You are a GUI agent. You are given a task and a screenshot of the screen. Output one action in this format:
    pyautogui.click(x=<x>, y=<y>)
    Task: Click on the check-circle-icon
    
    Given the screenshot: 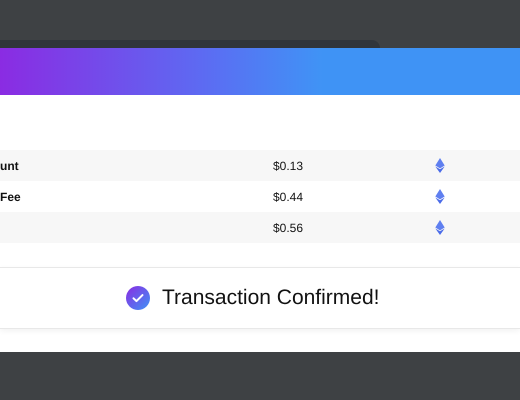 What is the action you would take?
    pyautogui.click(x=138, y=298)
    